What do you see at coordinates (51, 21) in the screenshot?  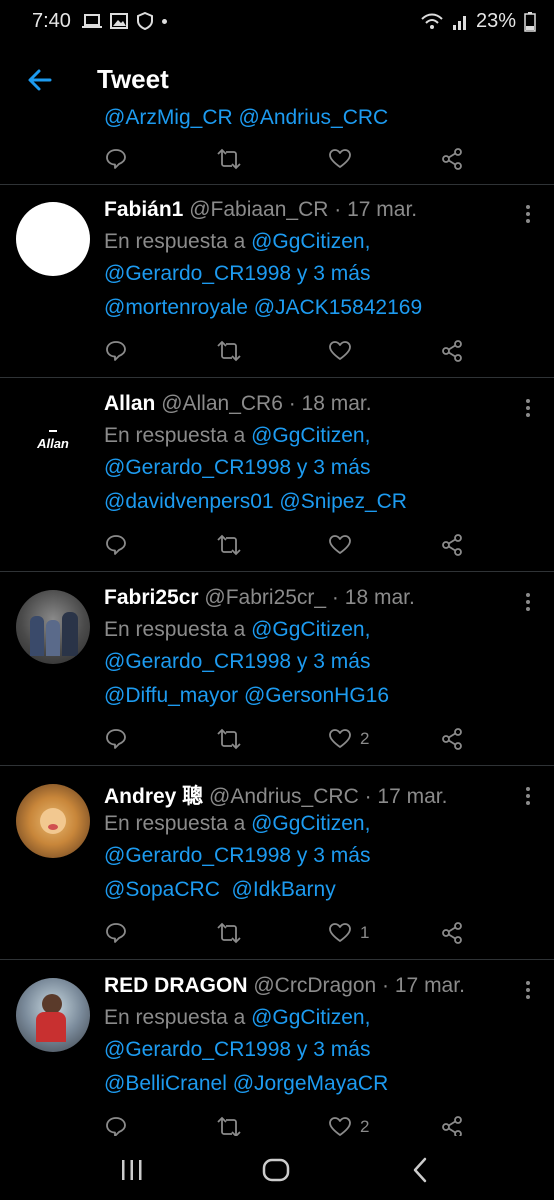 I see `status-time: 7:40` at bounding box center [51, 21].